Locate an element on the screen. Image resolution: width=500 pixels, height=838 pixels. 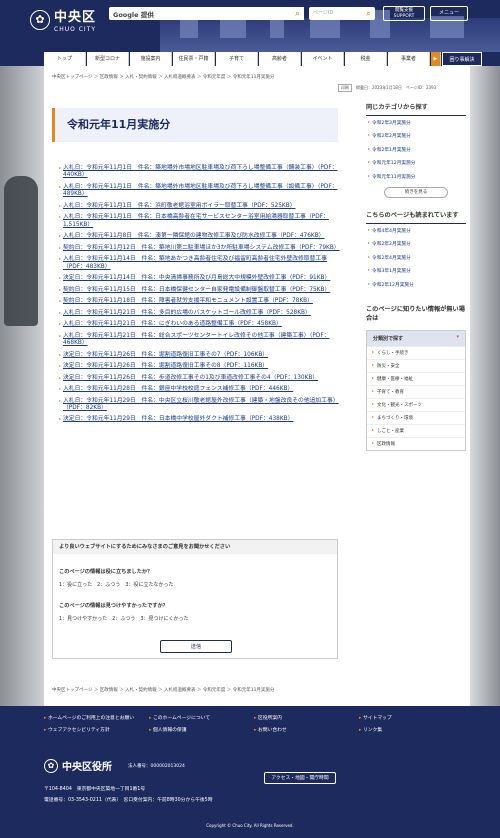
category-item: 区政情報 is located at coordinates (416, 443).